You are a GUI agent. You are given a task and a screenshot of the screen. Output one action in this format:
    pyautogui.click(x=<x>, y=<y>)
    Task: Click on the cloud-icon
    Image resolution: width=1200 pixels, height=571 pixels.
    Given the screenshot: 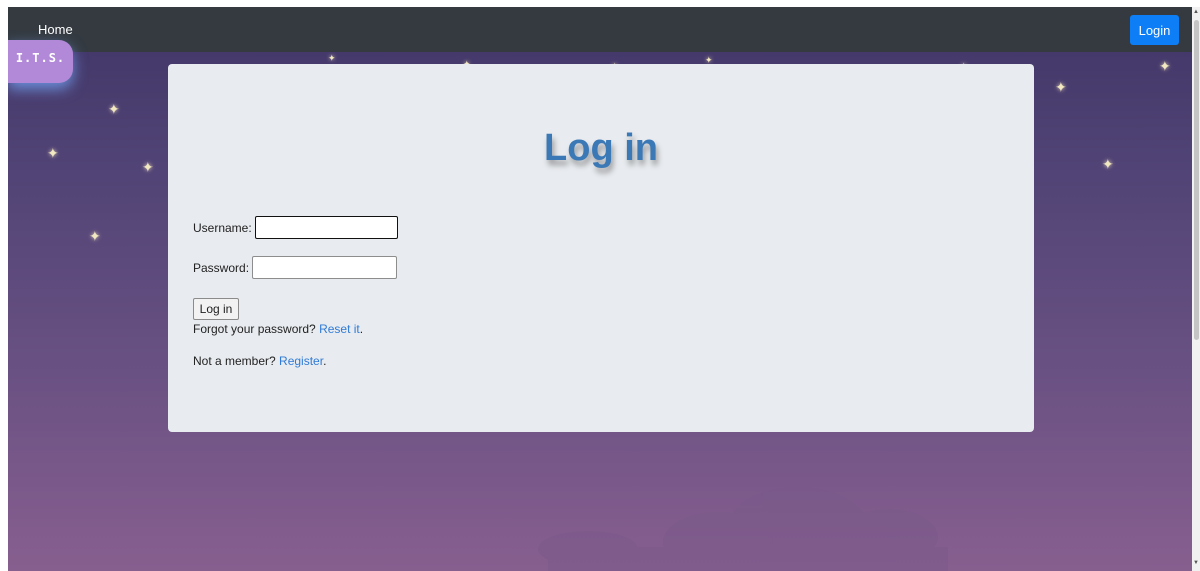 What is the action you would take?
    pyautogui.click(x=743, y=529)
    